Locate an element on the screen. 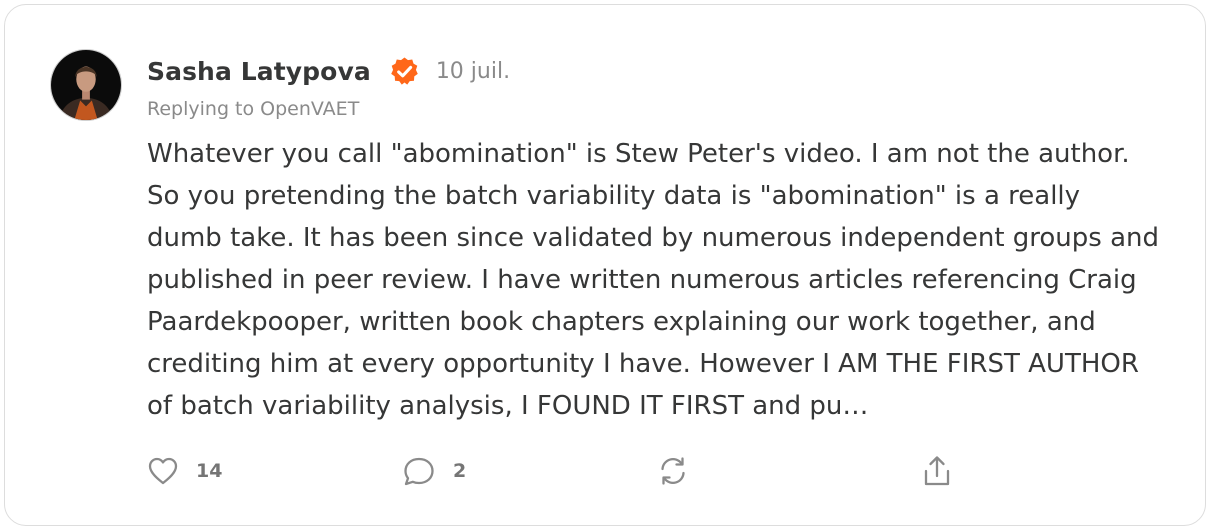 Image resolution: width=1212 pixels, height=532 pixels. comment-count: 2 is located at coordinates (460, 471).